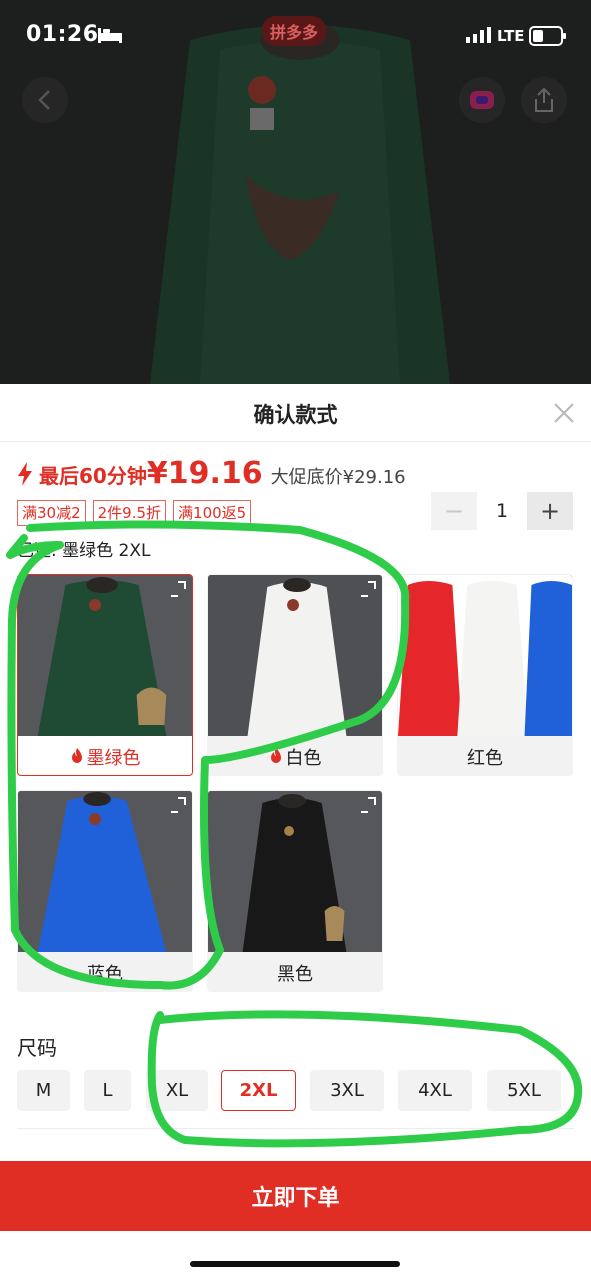 This screenshot has width=591, height=1280. Describe the element at coordinates (177, 1090) in the screenshot. I see `size-option-xl: XL` at that location.